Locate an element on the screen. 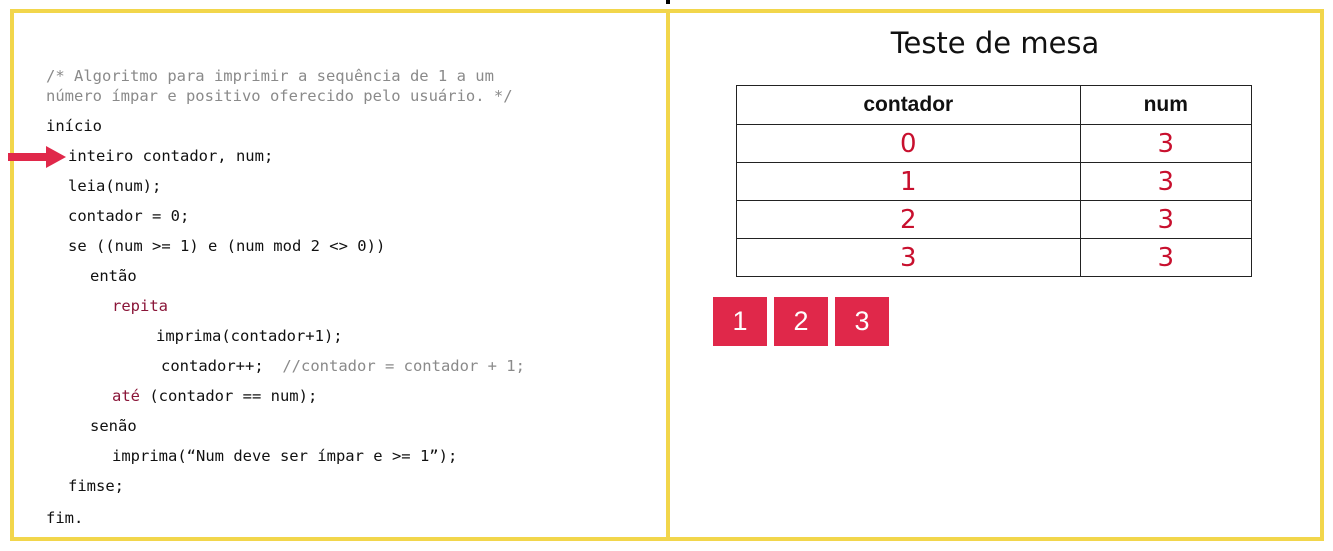 This screenshot has width=1333, height=551. header-contador: contador is located at coordinates (908, 105).